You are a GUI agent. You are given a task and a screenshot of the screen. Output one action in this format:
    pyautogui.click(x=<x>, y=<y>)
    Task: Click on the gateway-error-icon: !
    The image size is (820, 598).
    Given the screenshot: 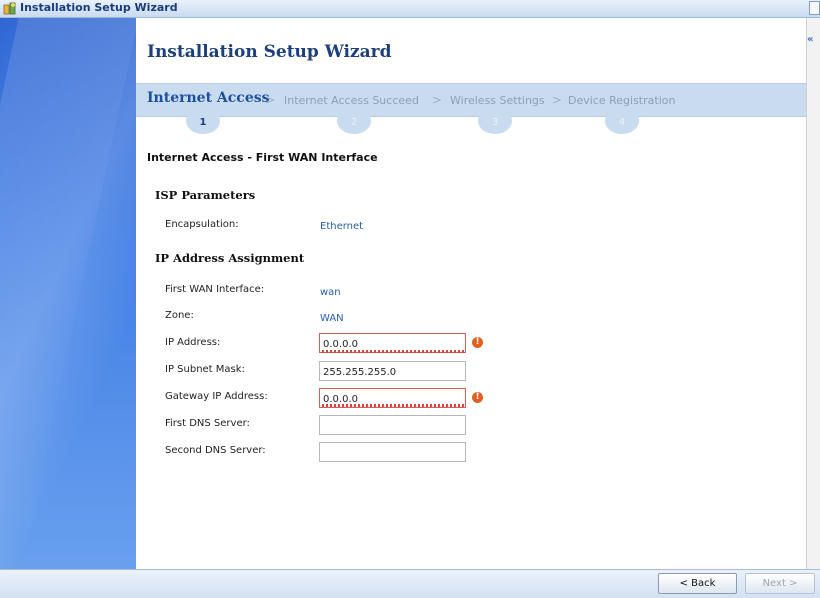 What is the action you would take?
    pyautogui.click(x=477, y=397)
    